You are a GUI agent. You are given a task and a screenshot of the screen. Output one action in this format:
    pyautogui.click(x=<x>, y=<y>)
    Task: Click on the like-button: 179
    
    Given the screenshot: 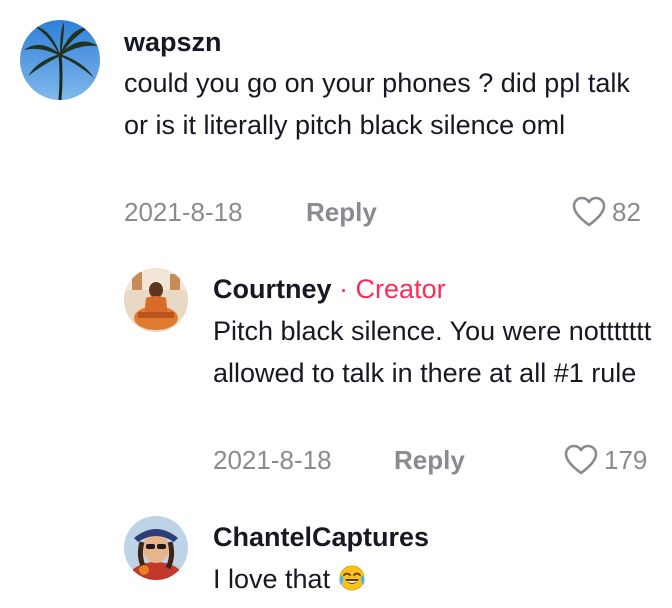 What is the action you would take?
    pyautogui.click(x=605, y=460)
    